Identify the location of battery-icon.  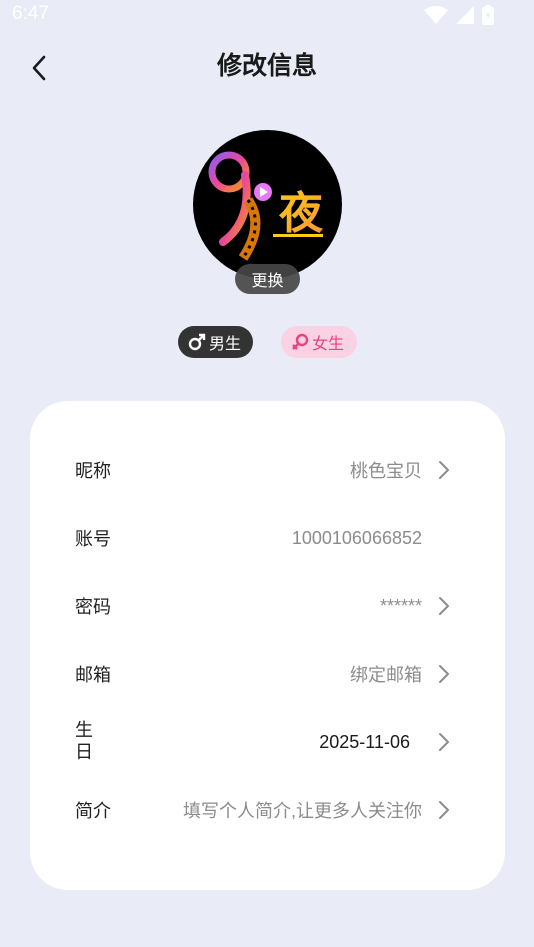
(488, 15).